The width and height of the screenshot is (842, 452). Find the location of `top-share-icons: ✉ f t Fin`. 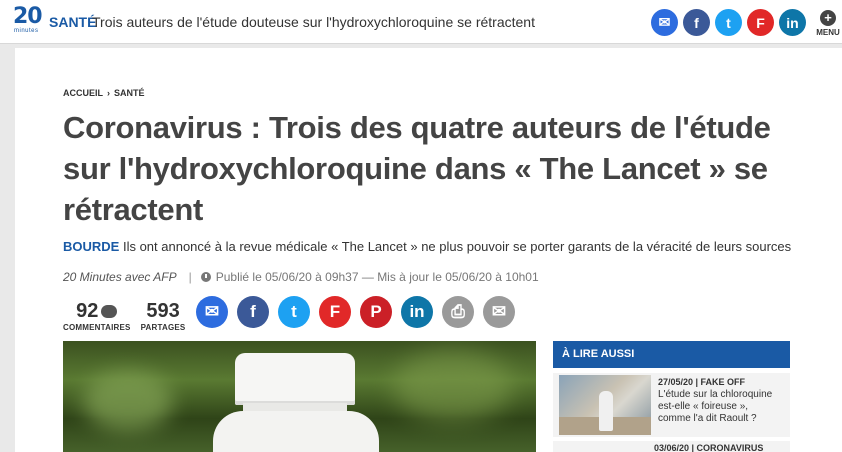

top-share-icons: ✉ f t Fin is located at coordinates (728, 22).